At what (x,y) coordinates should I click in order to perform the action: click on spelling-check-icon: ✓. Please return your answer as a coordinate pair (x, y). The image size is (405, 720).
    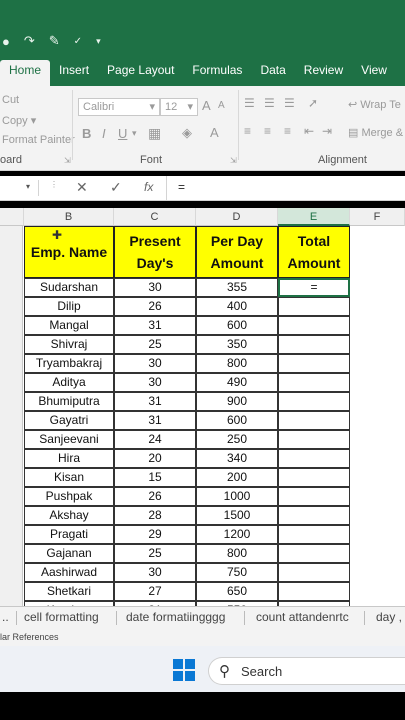
    Looking at the image, I should click on (78, 41).